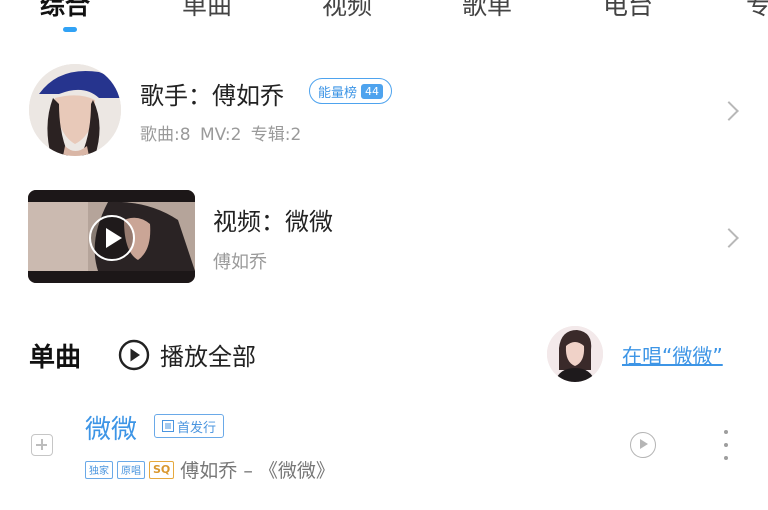 The image size is (768, 510). What do you see at coordinates (212, 93) in the screenshot?
I see `singer-name: 歌手：傅如乔` at bounding box center [212, 93].